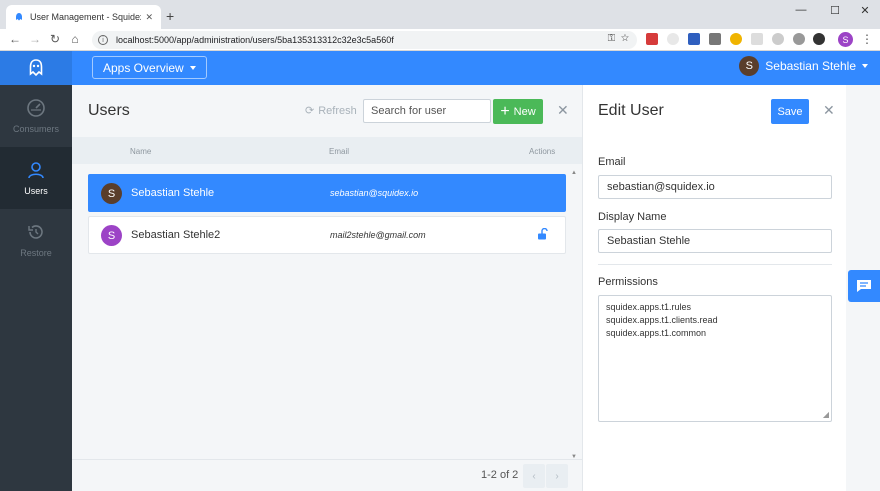 This screenshot has height=491, width=880. What do you see at coordinates (339, 151) in the screenshot?
I see `column-header-email: Email` at bounding box center [339, 151].